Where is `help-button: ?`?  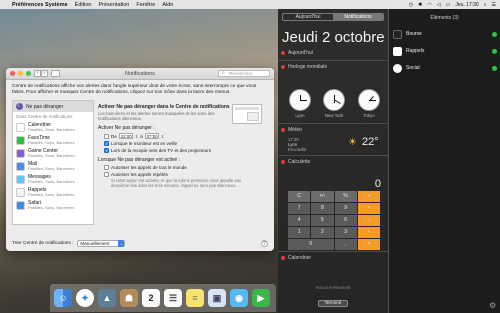
help-button: ? is located at coordinates (264, 243).